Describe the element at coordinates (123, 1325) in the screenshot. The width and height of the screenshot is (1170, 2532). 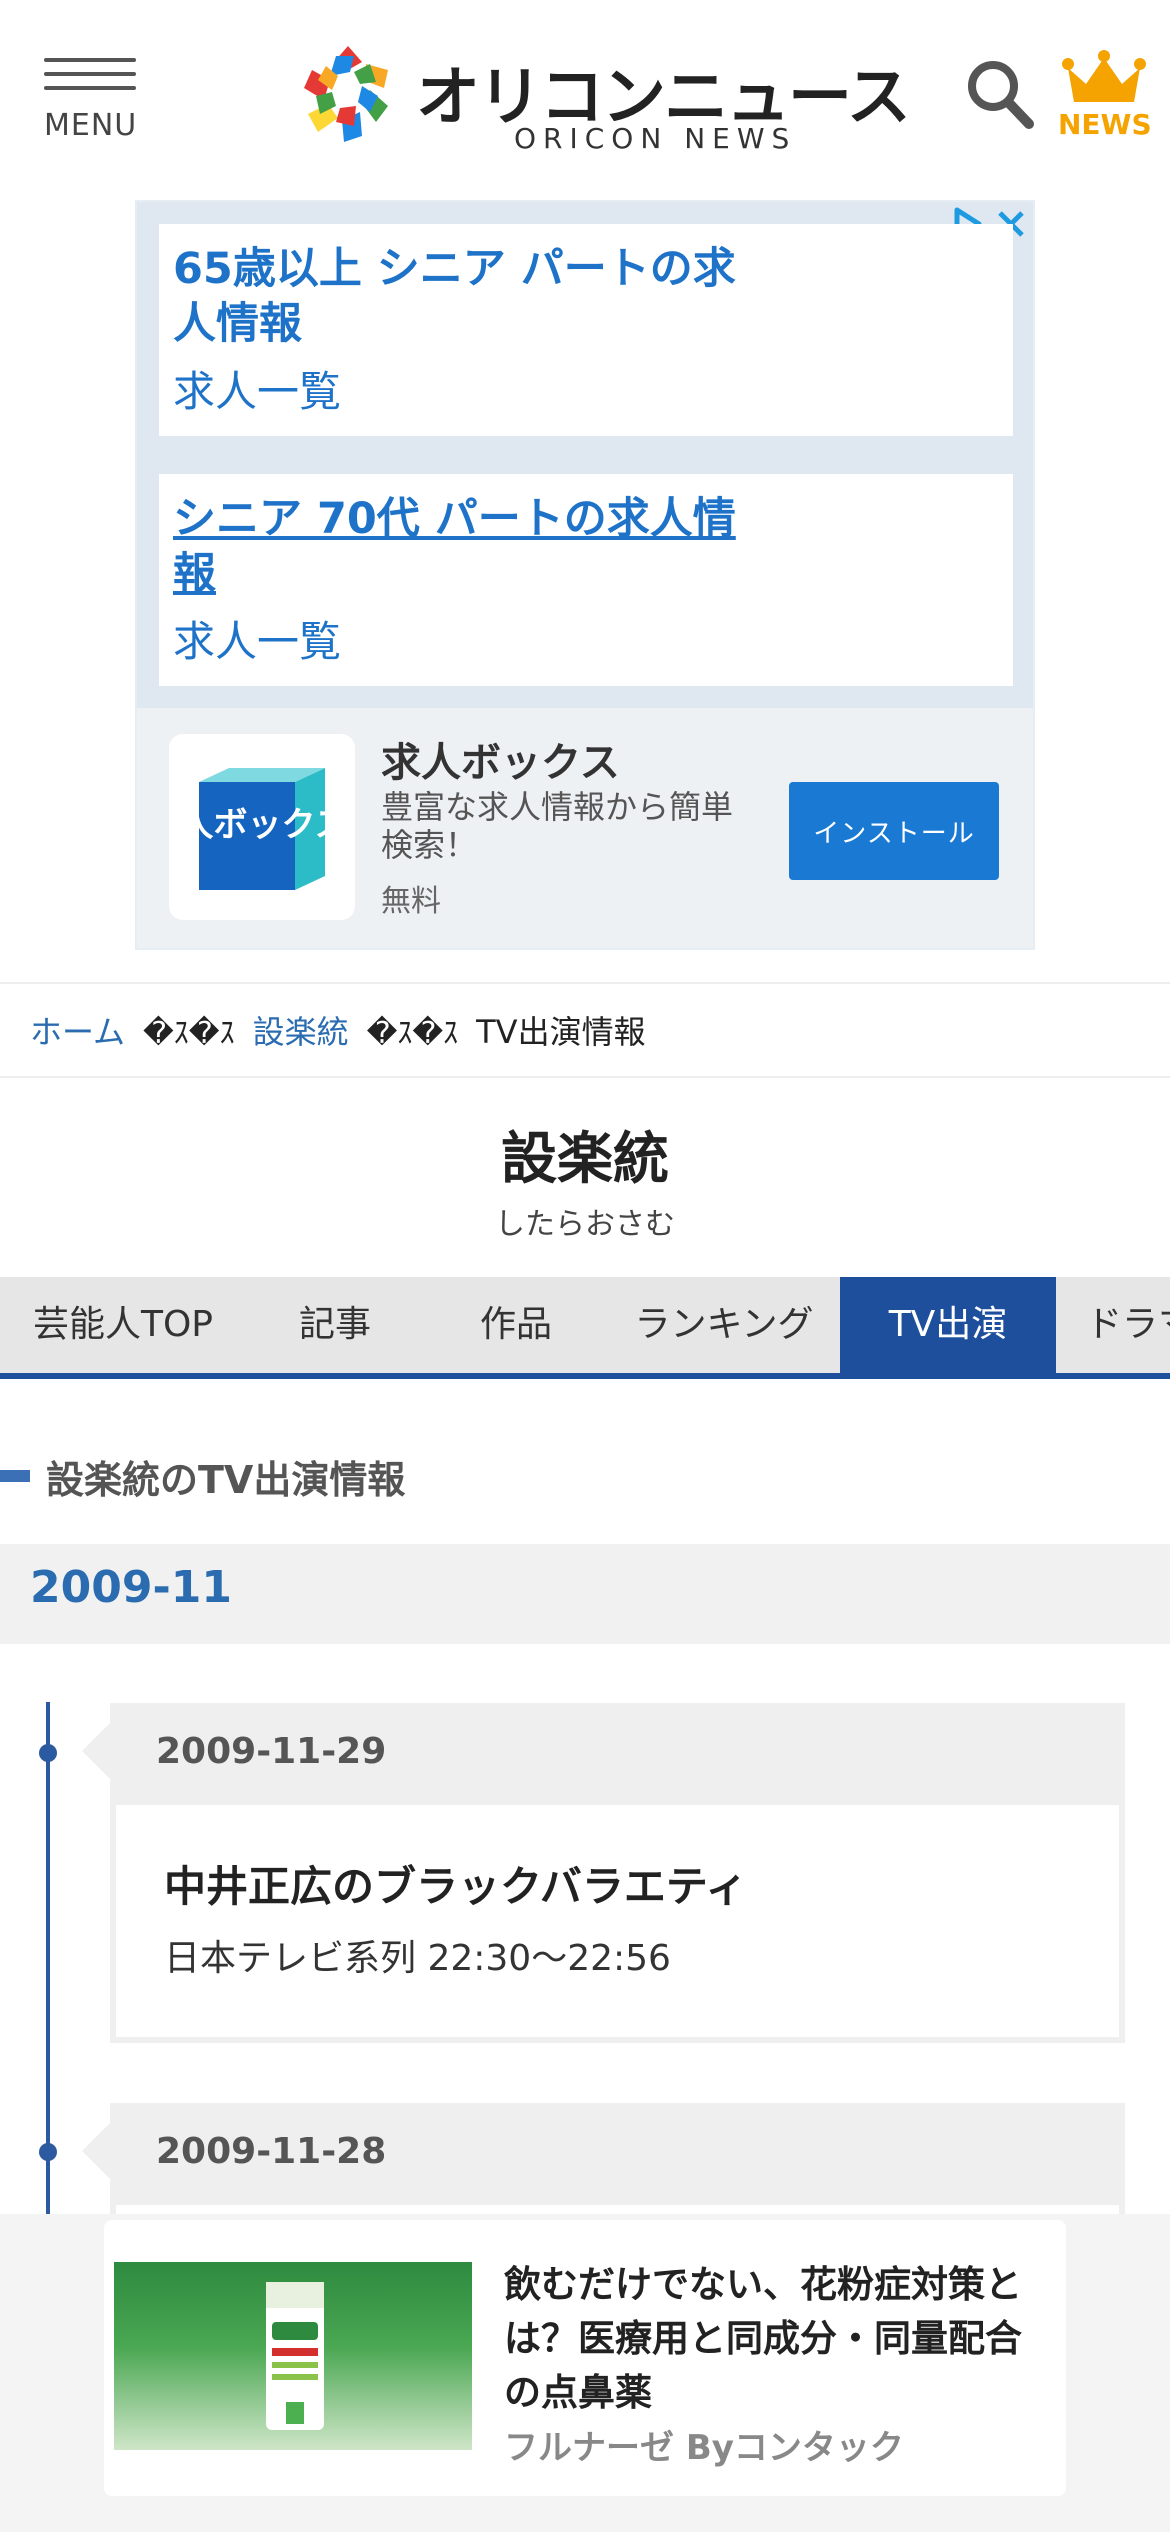
I see `tab-top: 芸能人TOP` at that location.